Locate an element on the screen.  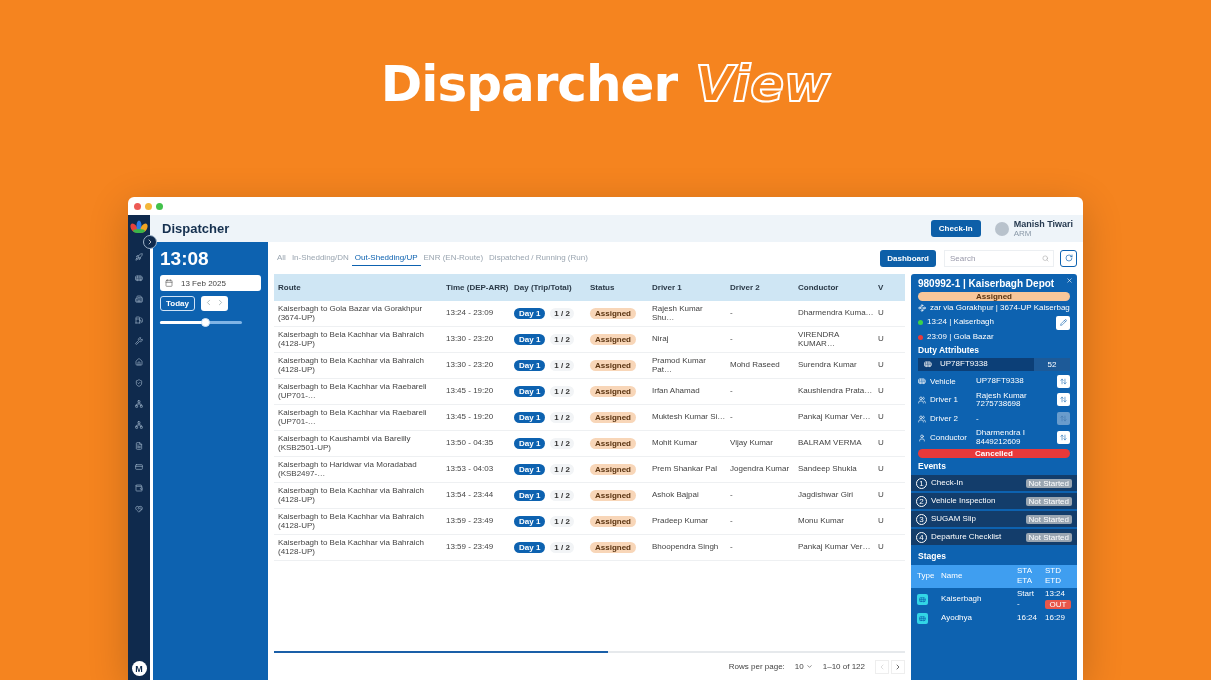
attribute-label: Vehicle is located at coordinates (943, 381).